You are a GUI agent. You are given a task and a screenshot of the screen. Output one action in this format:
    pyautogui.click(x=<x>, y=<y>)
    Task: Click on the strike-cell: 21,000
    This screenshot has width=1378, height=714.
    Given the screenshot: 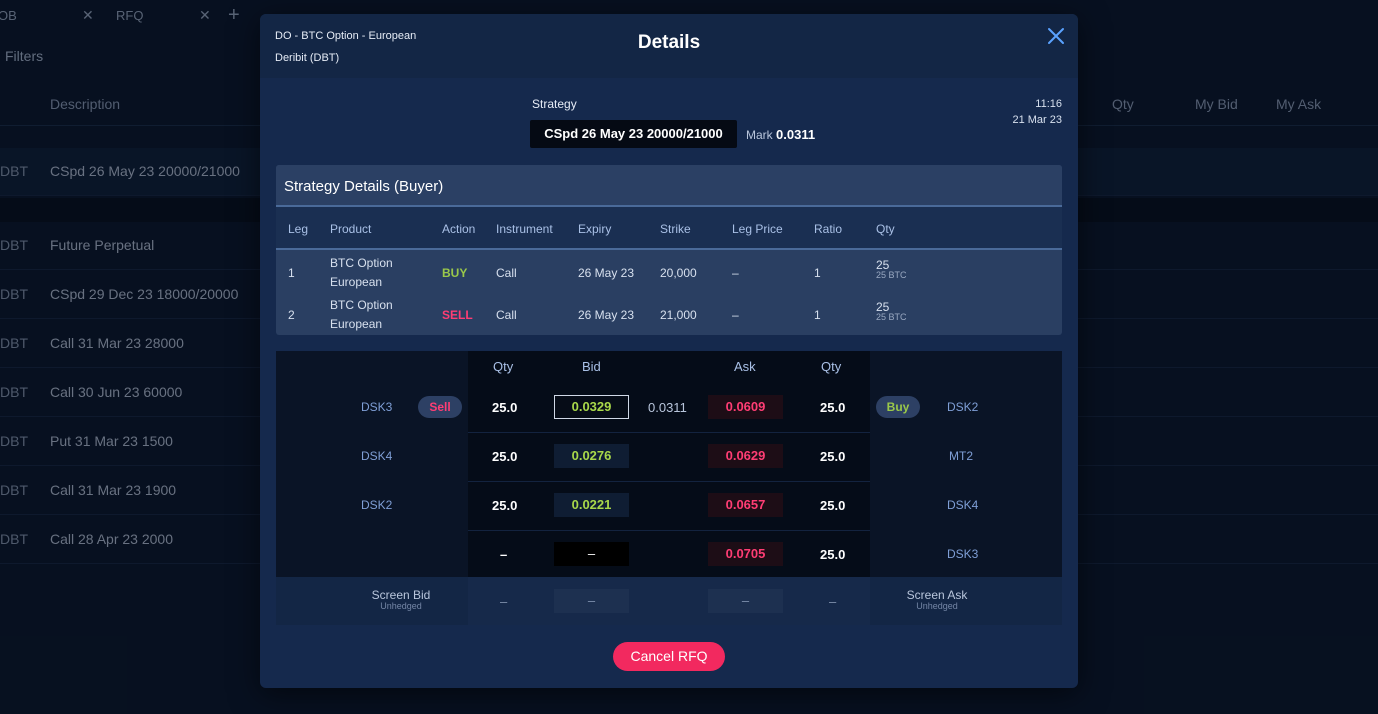 What is the action you would take?
    pyautogui.click(x=678, y=315)
    